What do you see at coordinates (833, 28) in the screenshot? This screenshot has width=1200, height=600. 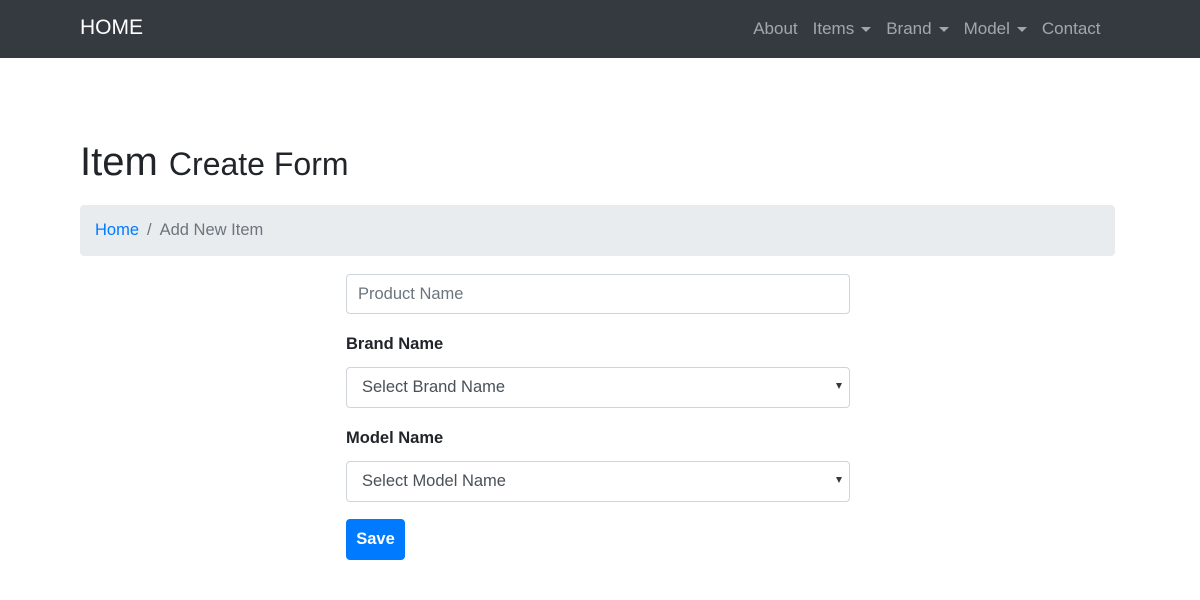 I see `nav-item-label: Items` at bounding box center [833, 28].